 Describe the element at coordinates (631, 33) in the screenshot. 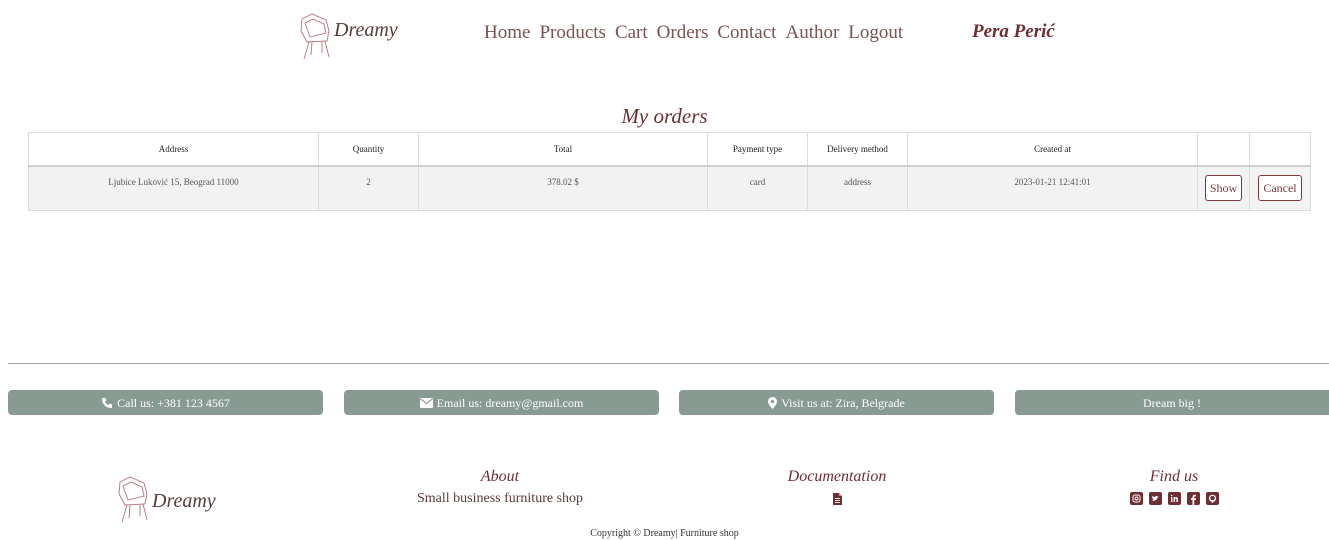

I see `nav-cart: Cart` at that location.